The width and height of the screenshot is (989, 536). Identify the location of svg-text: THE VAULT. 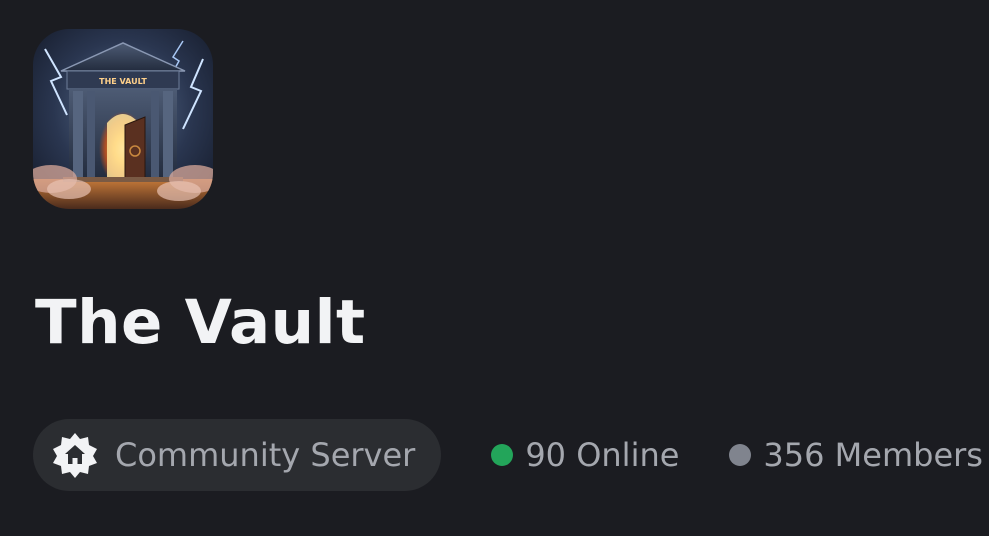
(123, 81).